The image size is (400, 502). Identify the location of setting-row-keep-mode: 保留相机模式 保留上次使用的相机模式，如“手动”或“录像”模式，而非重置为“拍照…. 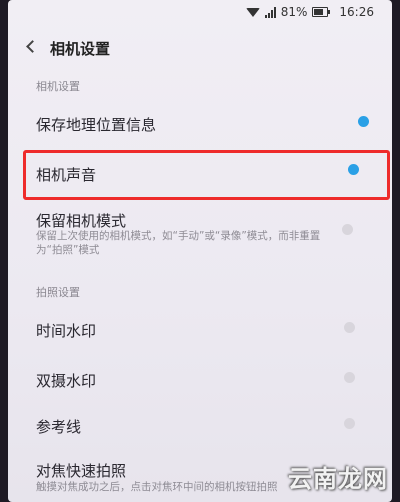
(200, 235).